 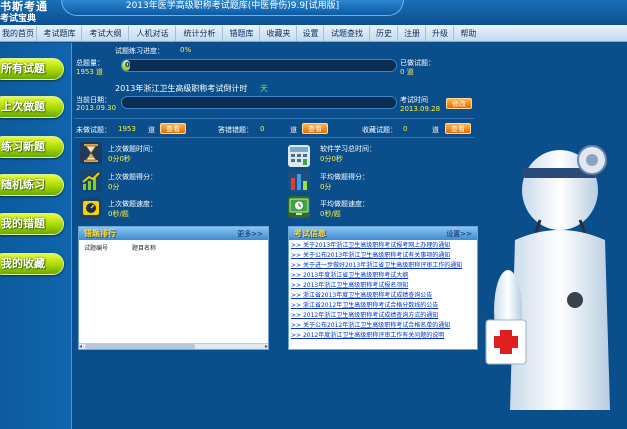 I want to click on column-header-number: 试题编号, so click(x=96, y=248).